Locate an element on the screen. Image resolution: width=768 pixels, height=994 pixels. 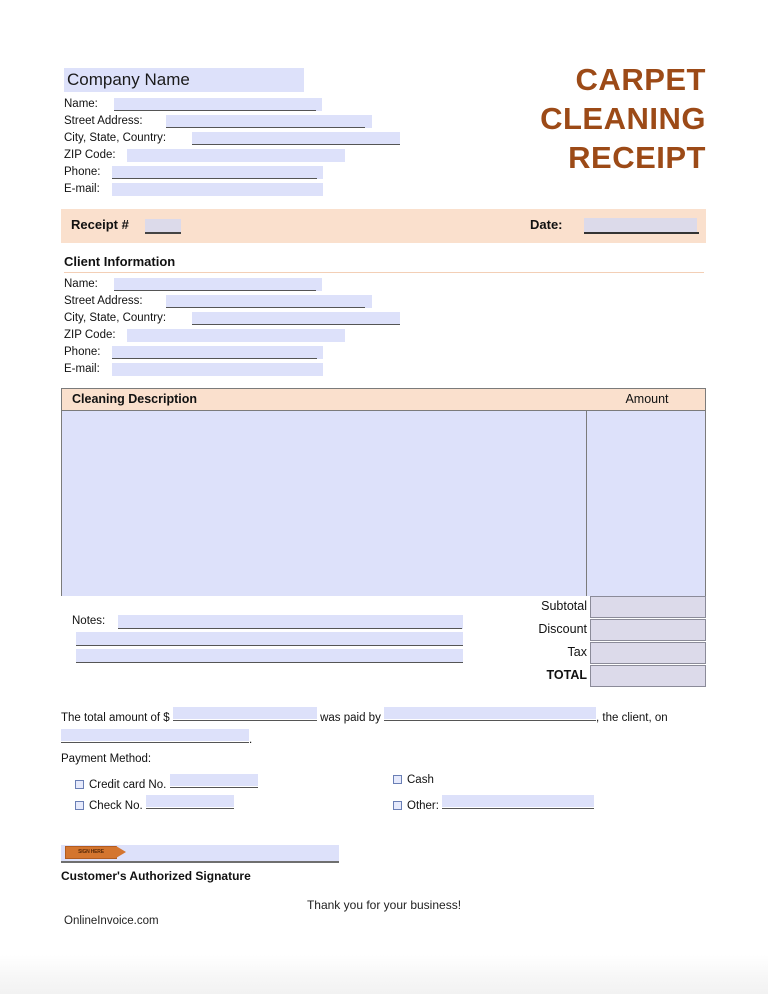
tax-label: Tax is located at coordinates (577, 652).